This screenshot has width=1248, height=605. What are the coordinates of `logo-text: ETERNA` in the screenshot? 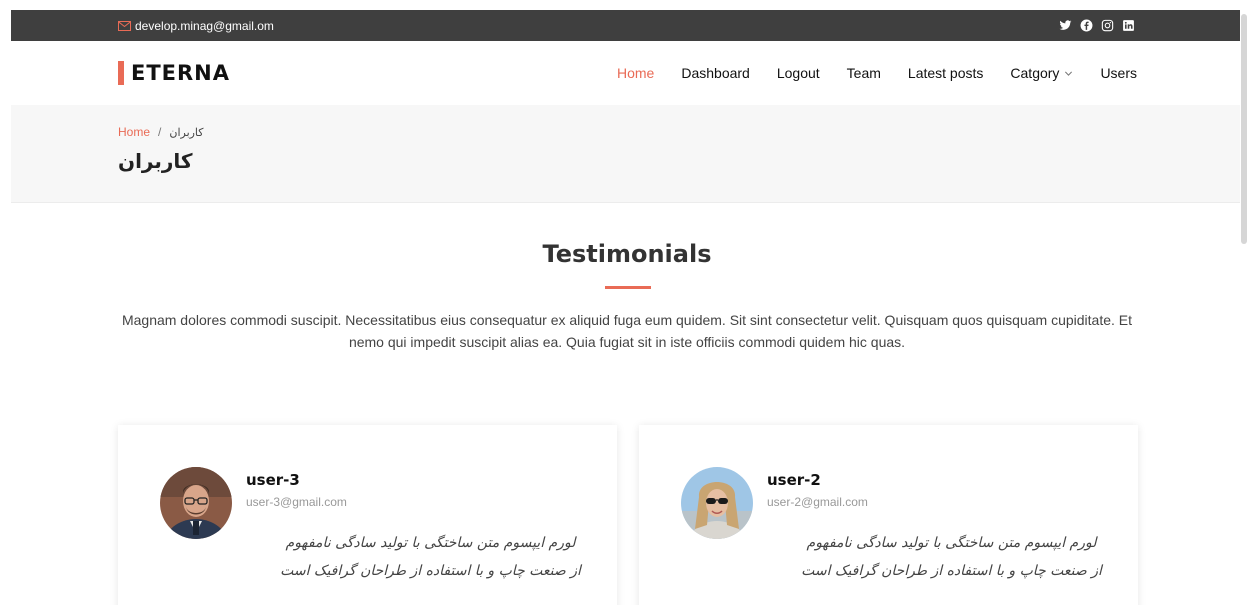 It's located at (180, 73).